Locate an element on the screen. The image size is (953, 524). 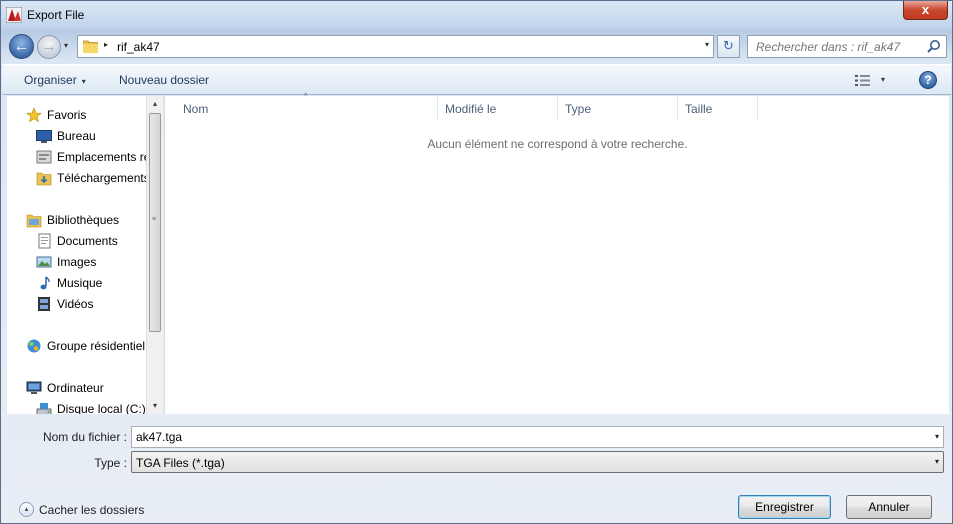
downloads-folder-icon is located at coordinates (44, 179).